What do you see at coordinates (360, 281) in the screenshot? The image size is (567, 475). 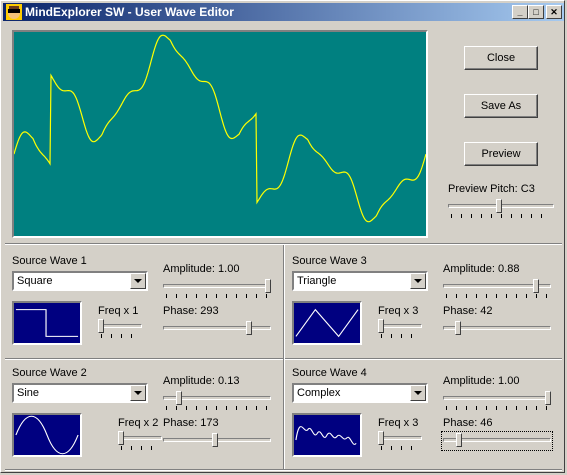 I see `wave-type-select: Triangle` at bounding box center [360, 281].